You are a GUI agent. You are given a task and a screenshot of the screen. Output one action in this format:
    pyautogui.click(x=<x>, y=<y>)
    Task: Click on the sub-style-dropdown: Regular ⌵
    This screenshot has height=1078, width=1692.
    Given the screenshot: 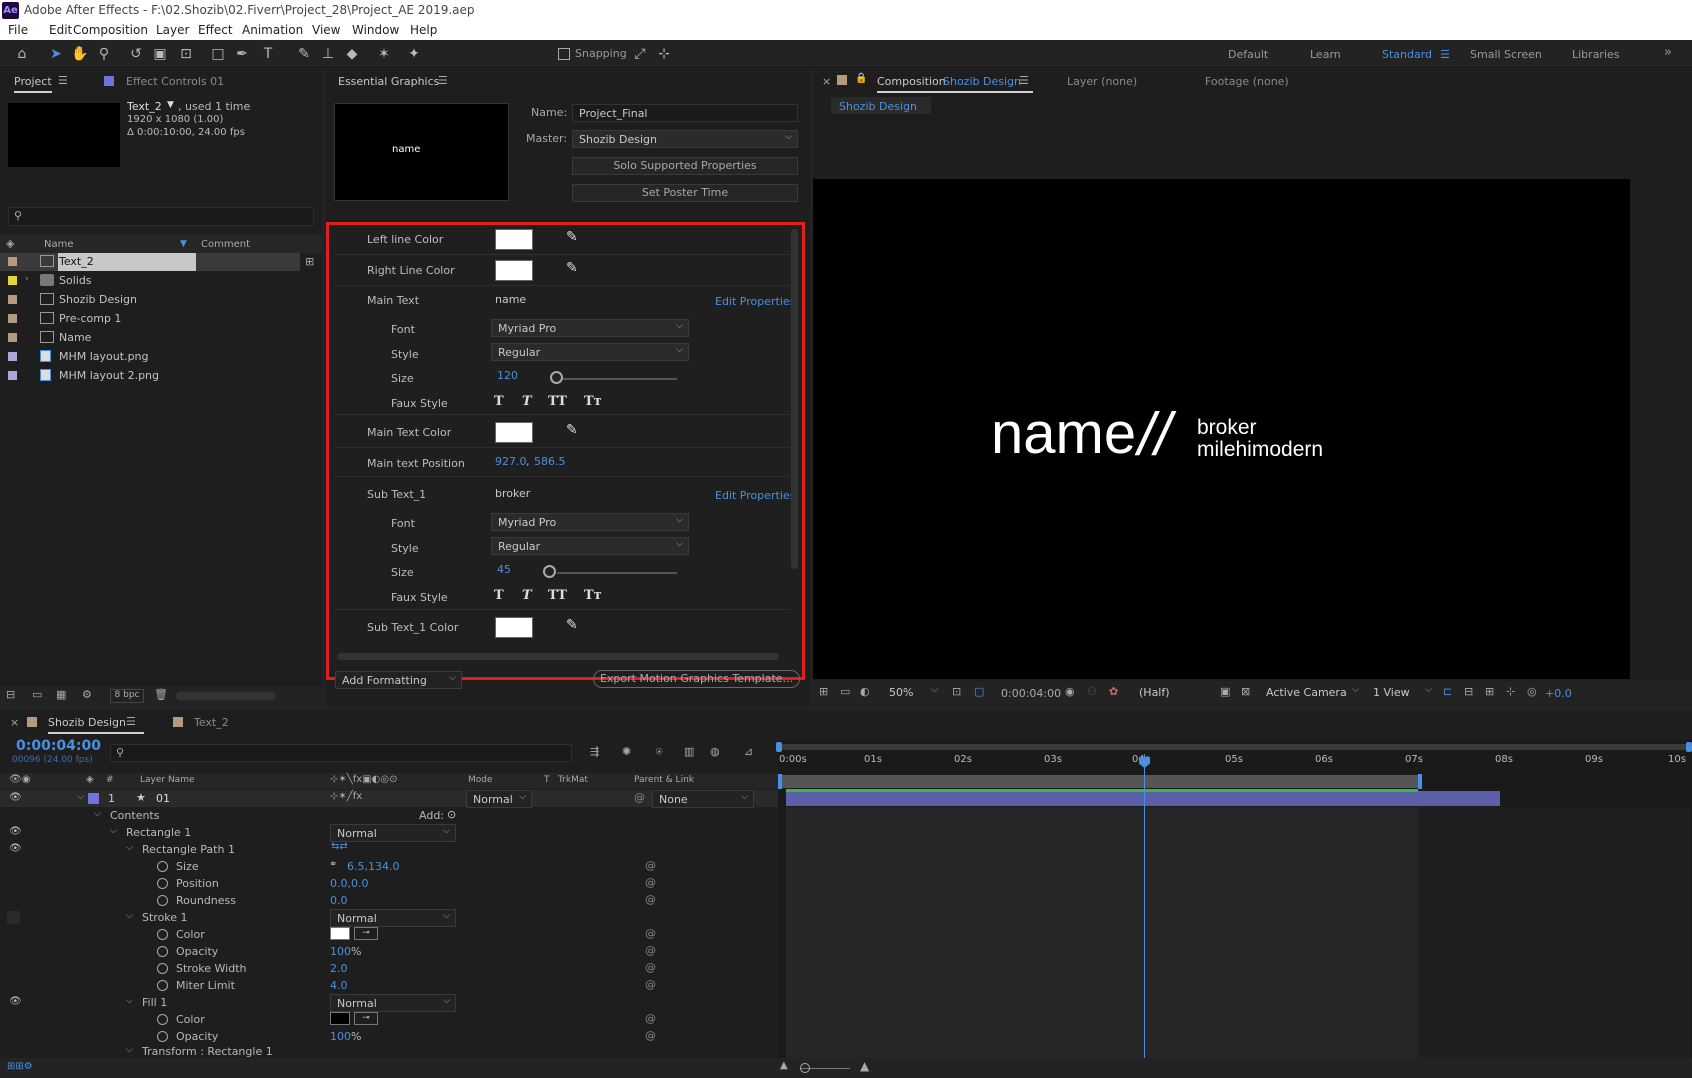 What is the action you would take?
    pyautogui.click(x=590, y=546)
    